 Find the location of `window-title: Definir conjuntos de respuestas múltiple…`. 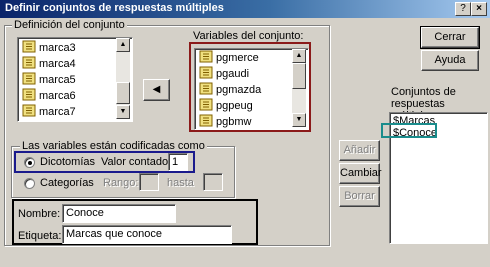

window-title: Definir conjuntos de respuestas múltiple… is located at coordinates (114, 8).